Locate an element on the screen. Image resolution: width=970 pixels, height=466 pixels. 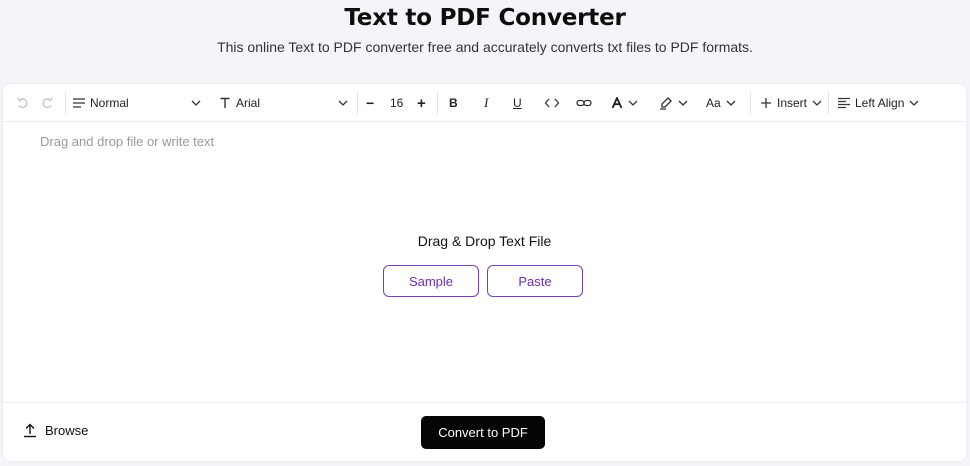
insert-label: Insert is located at coordinates (792, 103).